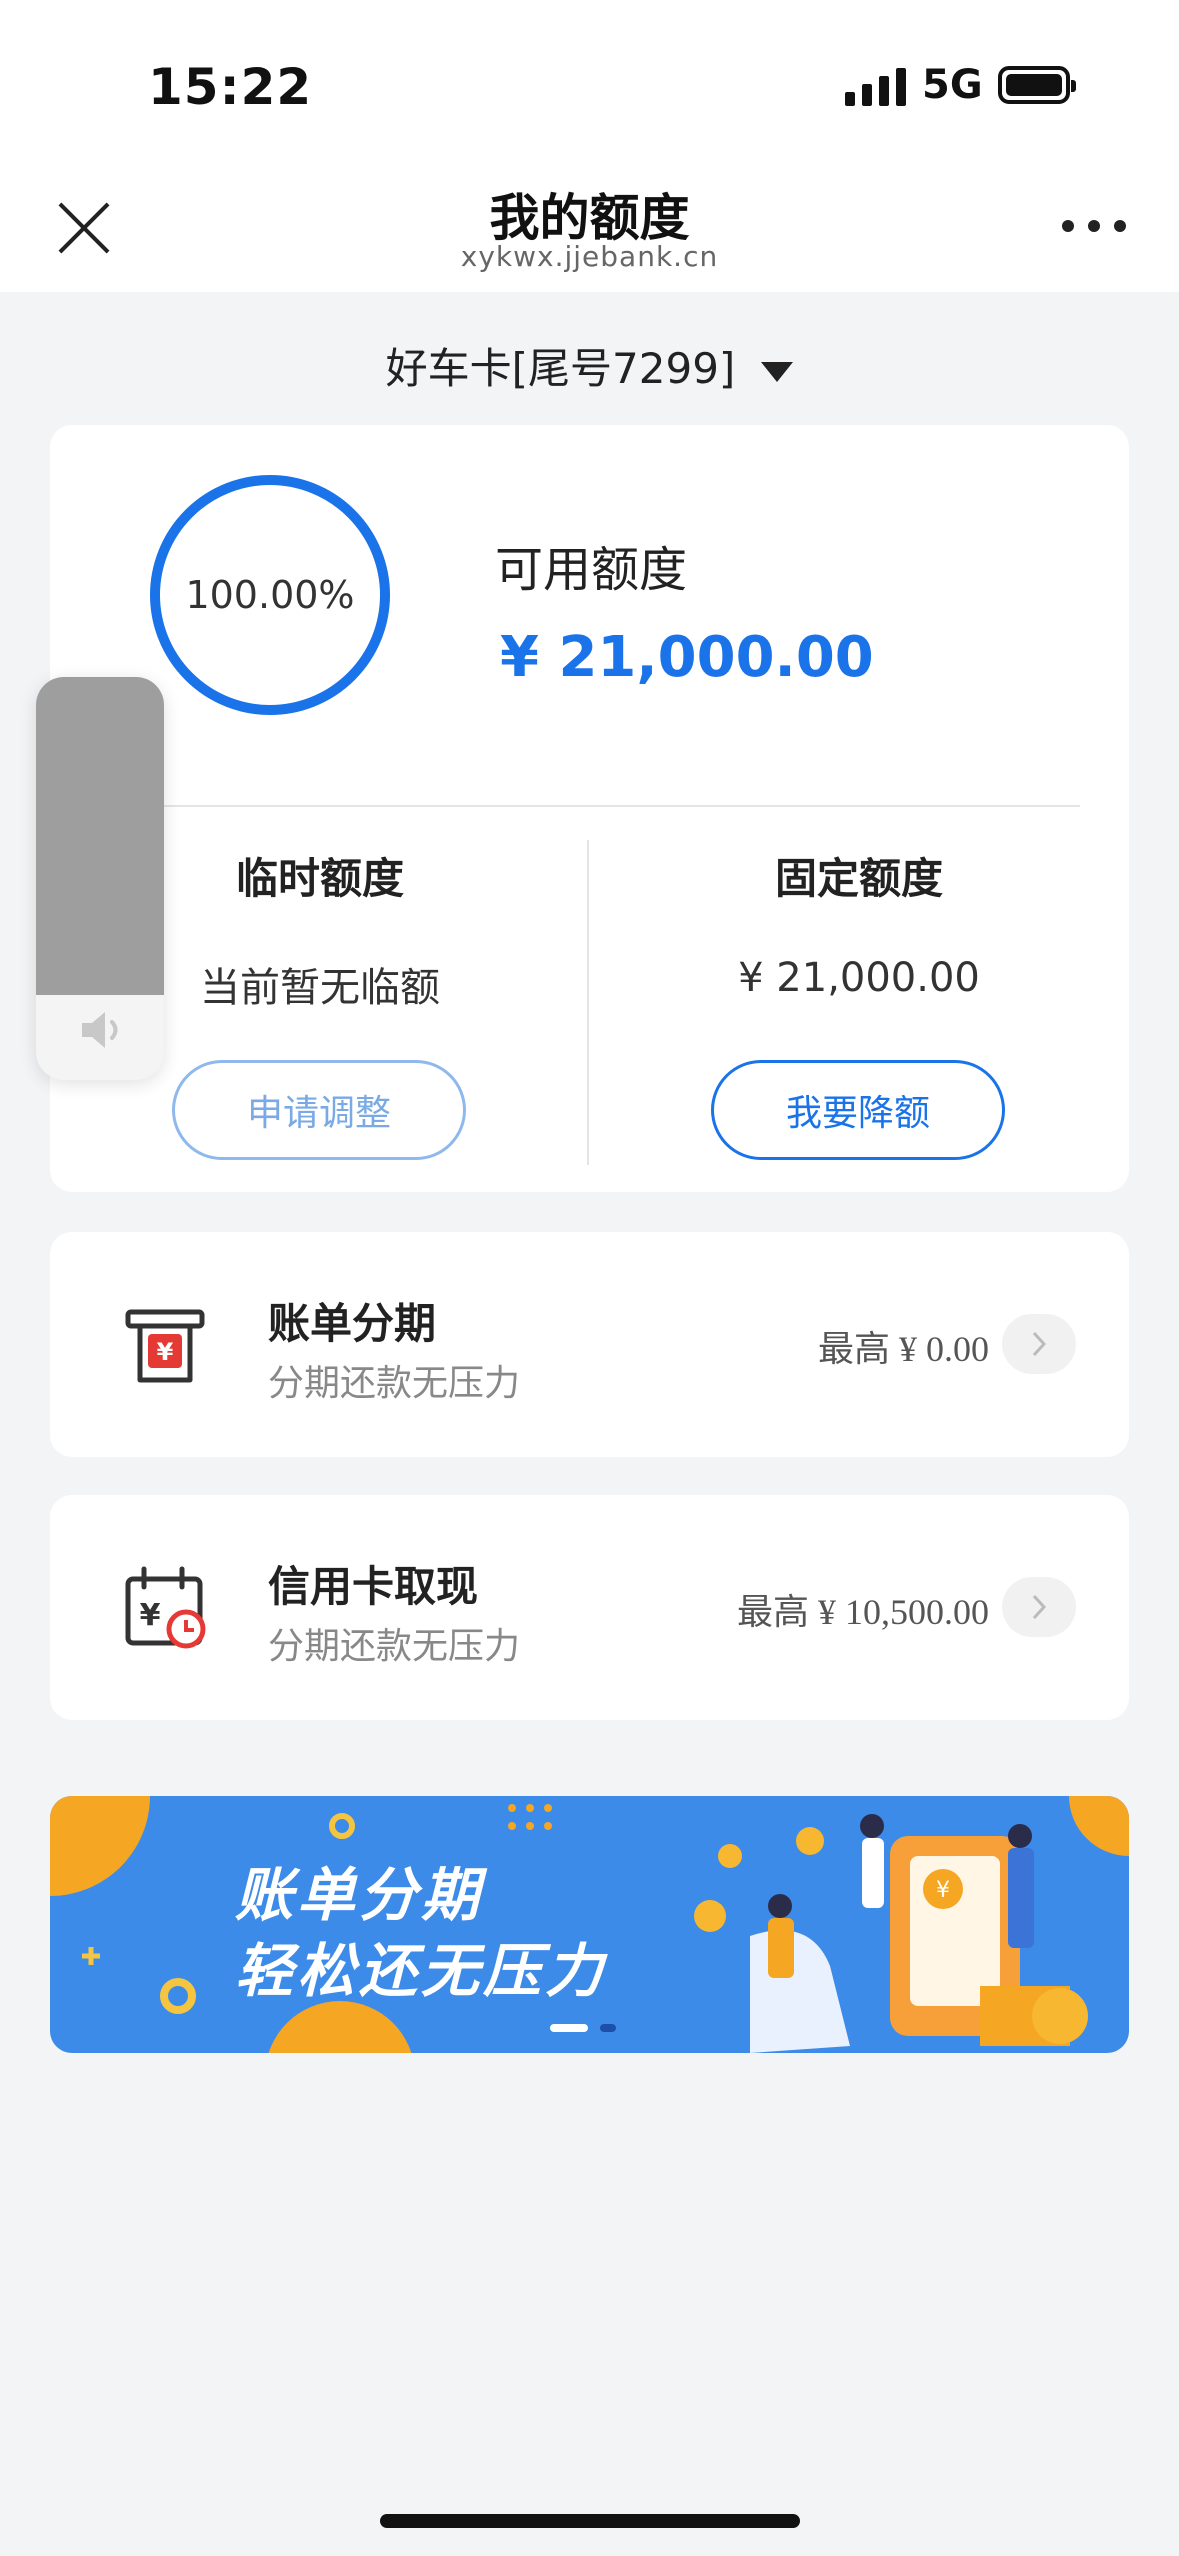  Describe the element at coordinates (352, 1323) in the screenshot. I see `service-title: 账单分期` at that location.